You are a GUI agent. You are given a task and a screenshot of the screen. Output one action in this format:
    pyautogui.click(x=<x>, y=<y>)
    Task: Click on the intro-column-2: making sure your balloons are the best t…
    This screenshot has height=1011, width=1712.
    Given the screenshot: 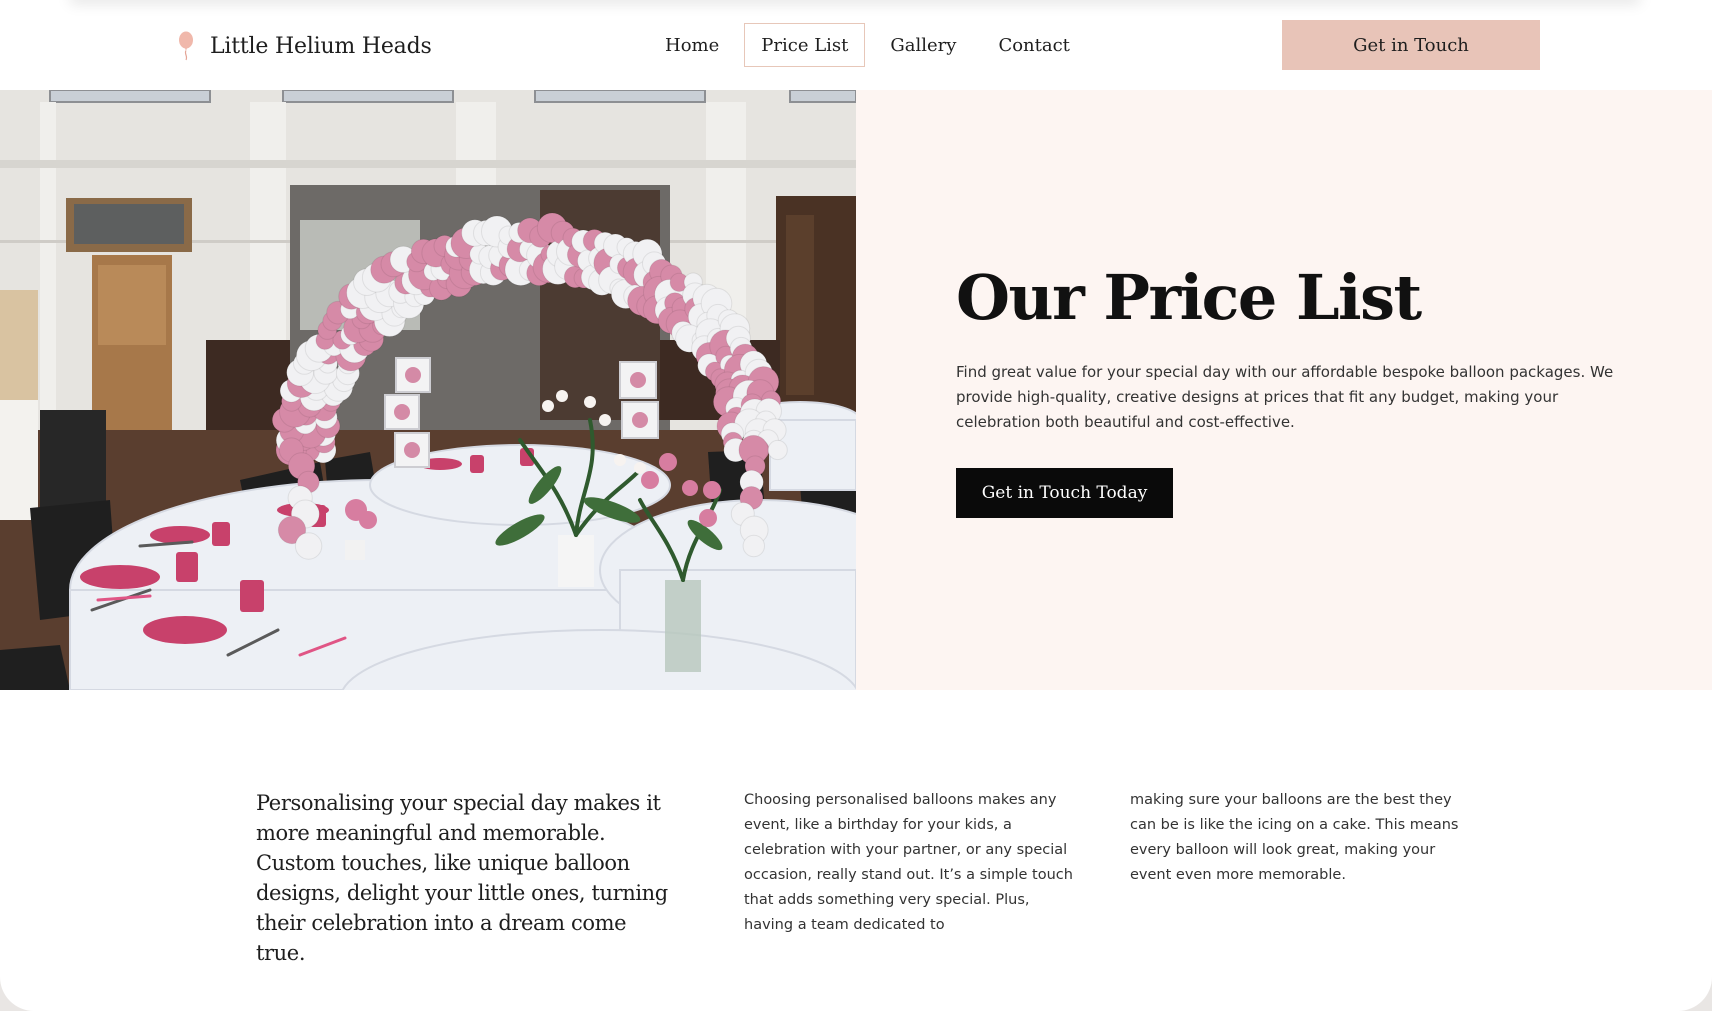 What is the action you would take?
    pyautogui.click(x=1294, y=837)
    